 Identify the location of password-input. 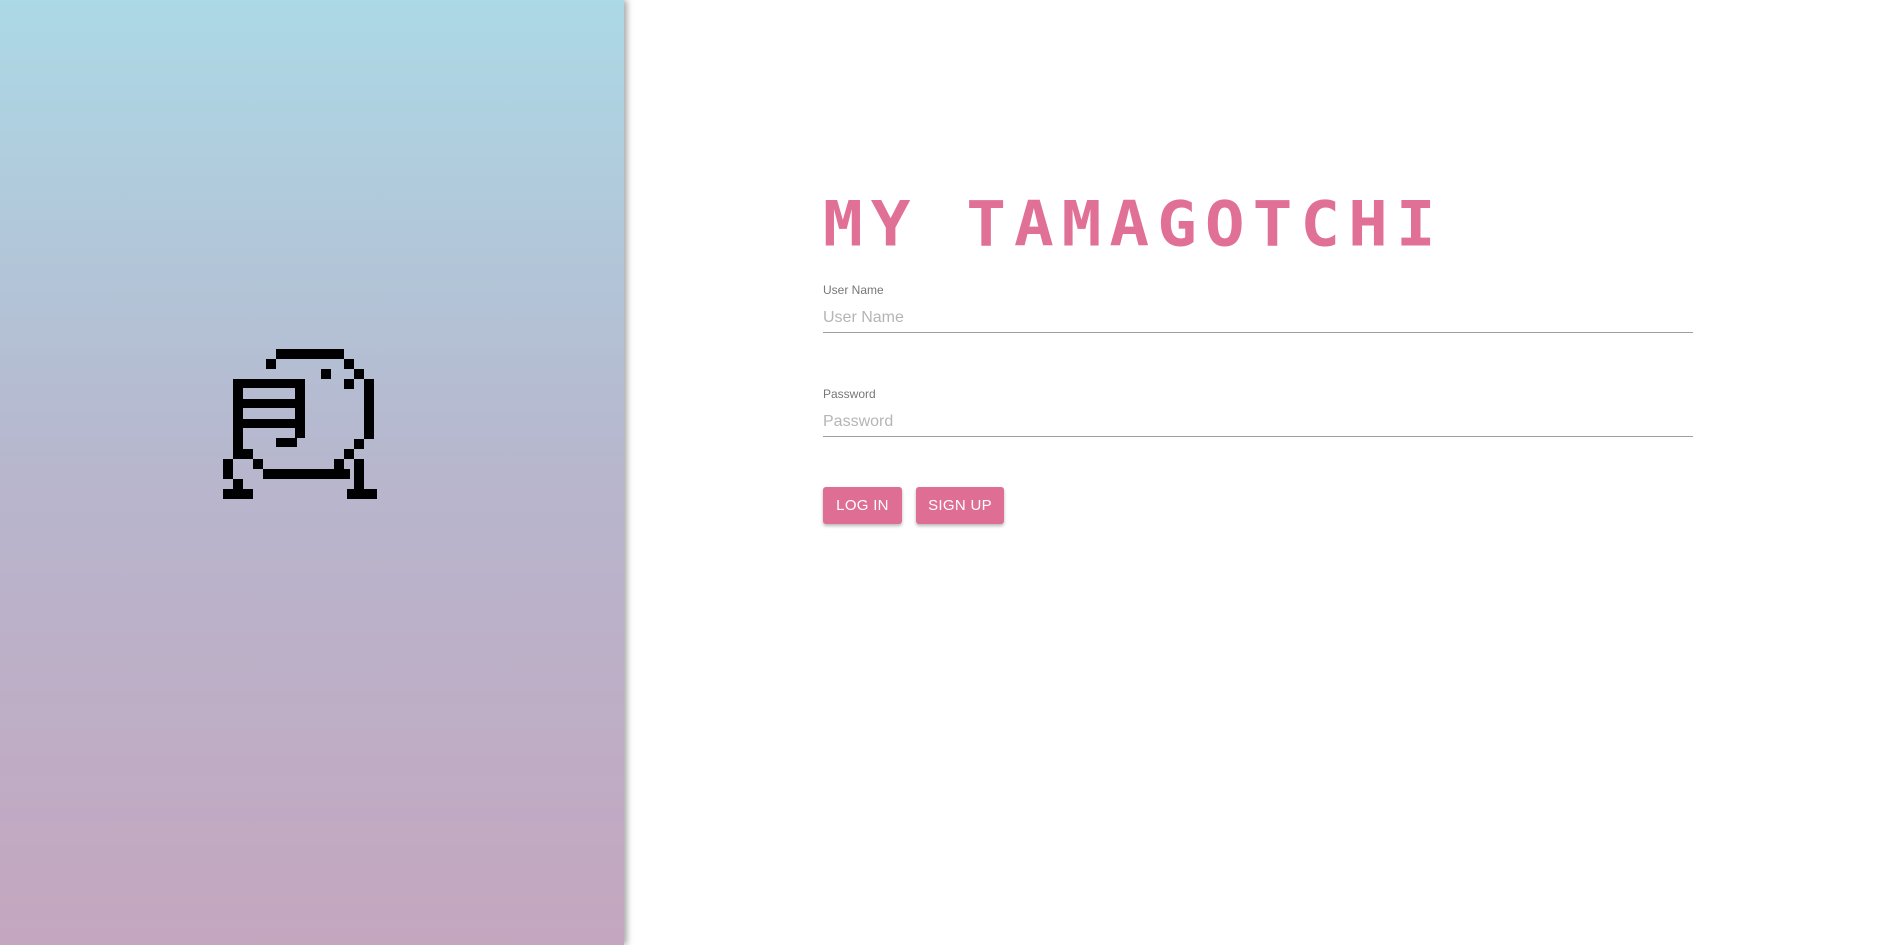
(1258, 422).